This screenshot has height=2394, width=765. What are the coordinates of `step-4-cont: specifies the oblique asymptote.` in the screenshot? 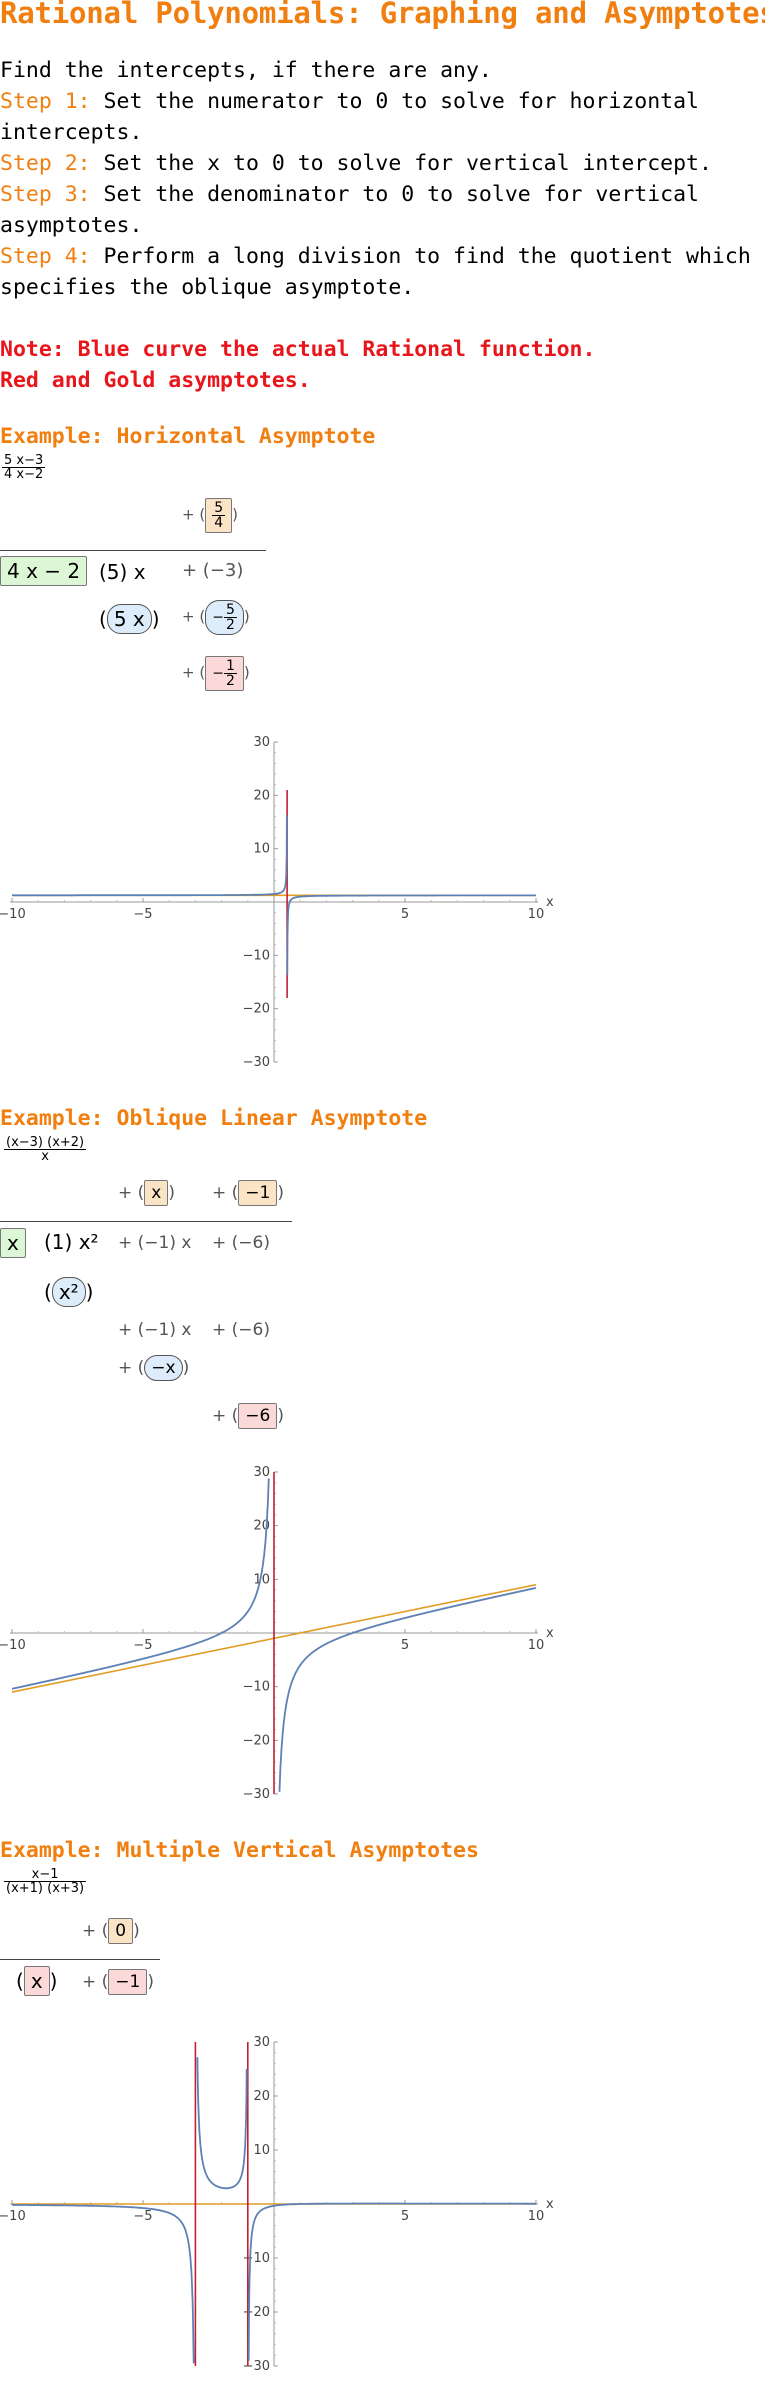 It's located at (207, 287).